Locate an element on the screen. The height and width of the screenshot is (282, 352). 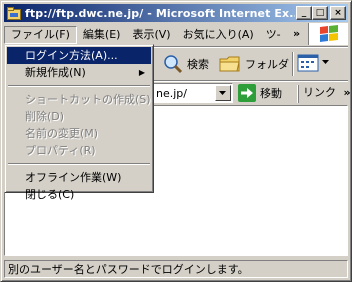
menu-item-label: オフライン作業(W) is located at coordinates (73, 177).